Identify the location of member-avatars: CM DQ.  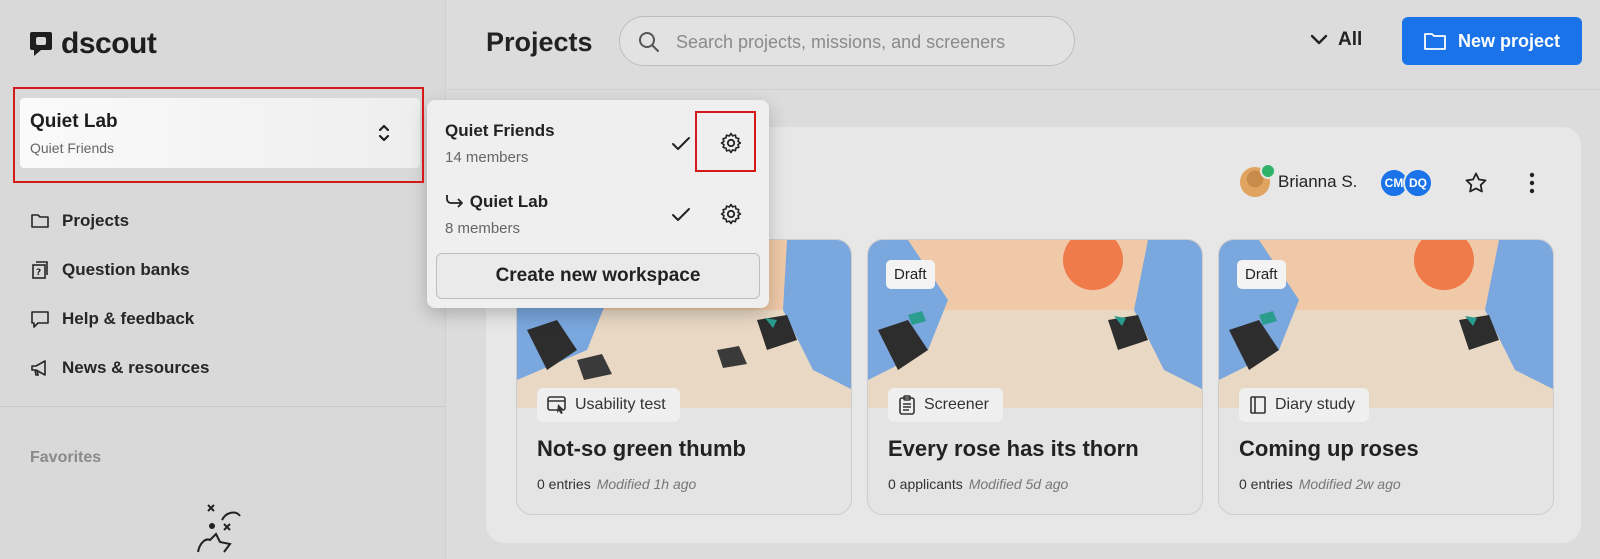
(1406, 183).